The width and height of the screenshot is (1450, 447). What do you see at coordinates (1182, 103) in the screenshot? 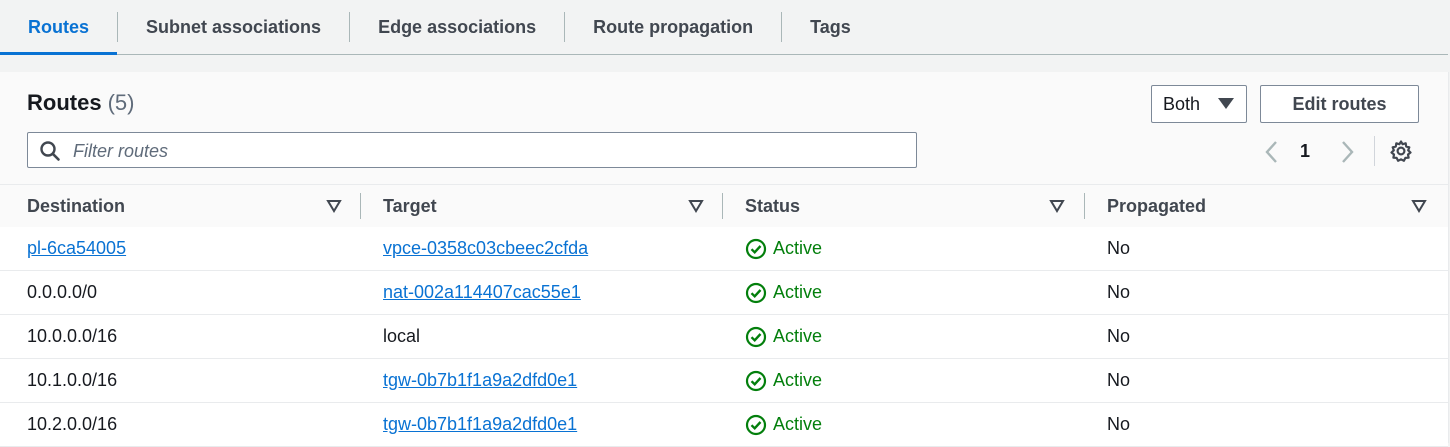
I see `select-value: Both` at bounding box center [1182, 103].